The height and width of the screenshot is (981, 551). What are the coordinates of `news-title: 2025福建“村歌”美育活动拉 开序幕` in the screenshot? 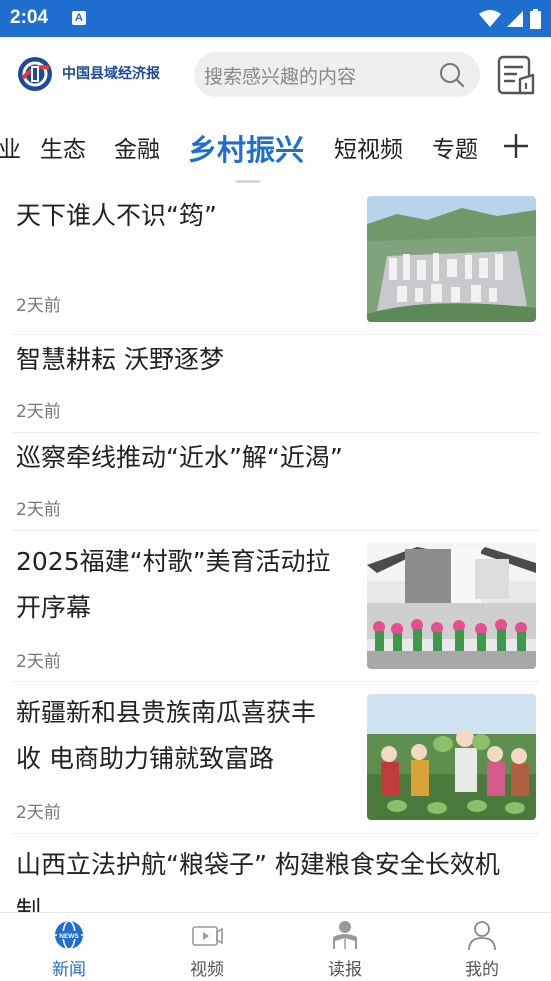 It's located at (173, 585).